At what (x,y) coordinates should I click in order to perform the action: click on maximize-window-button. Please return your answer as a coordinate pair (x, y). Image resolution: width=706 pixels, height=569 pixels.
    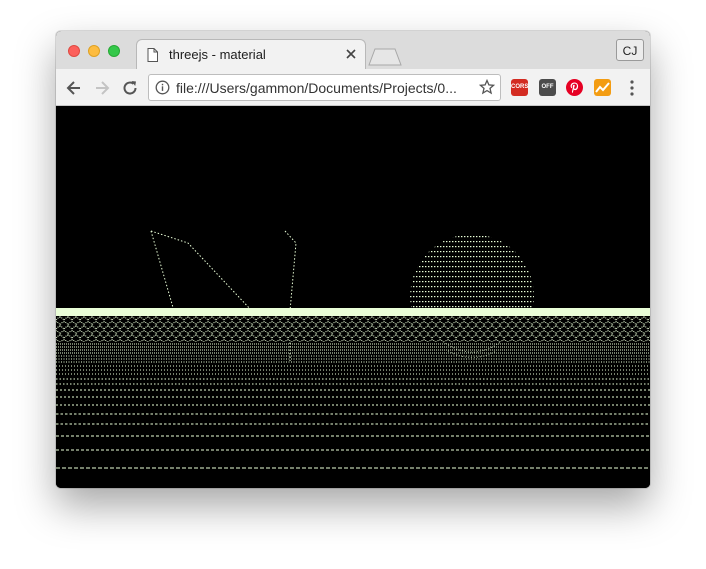
    Looking at the image, I should click on (114, 51).